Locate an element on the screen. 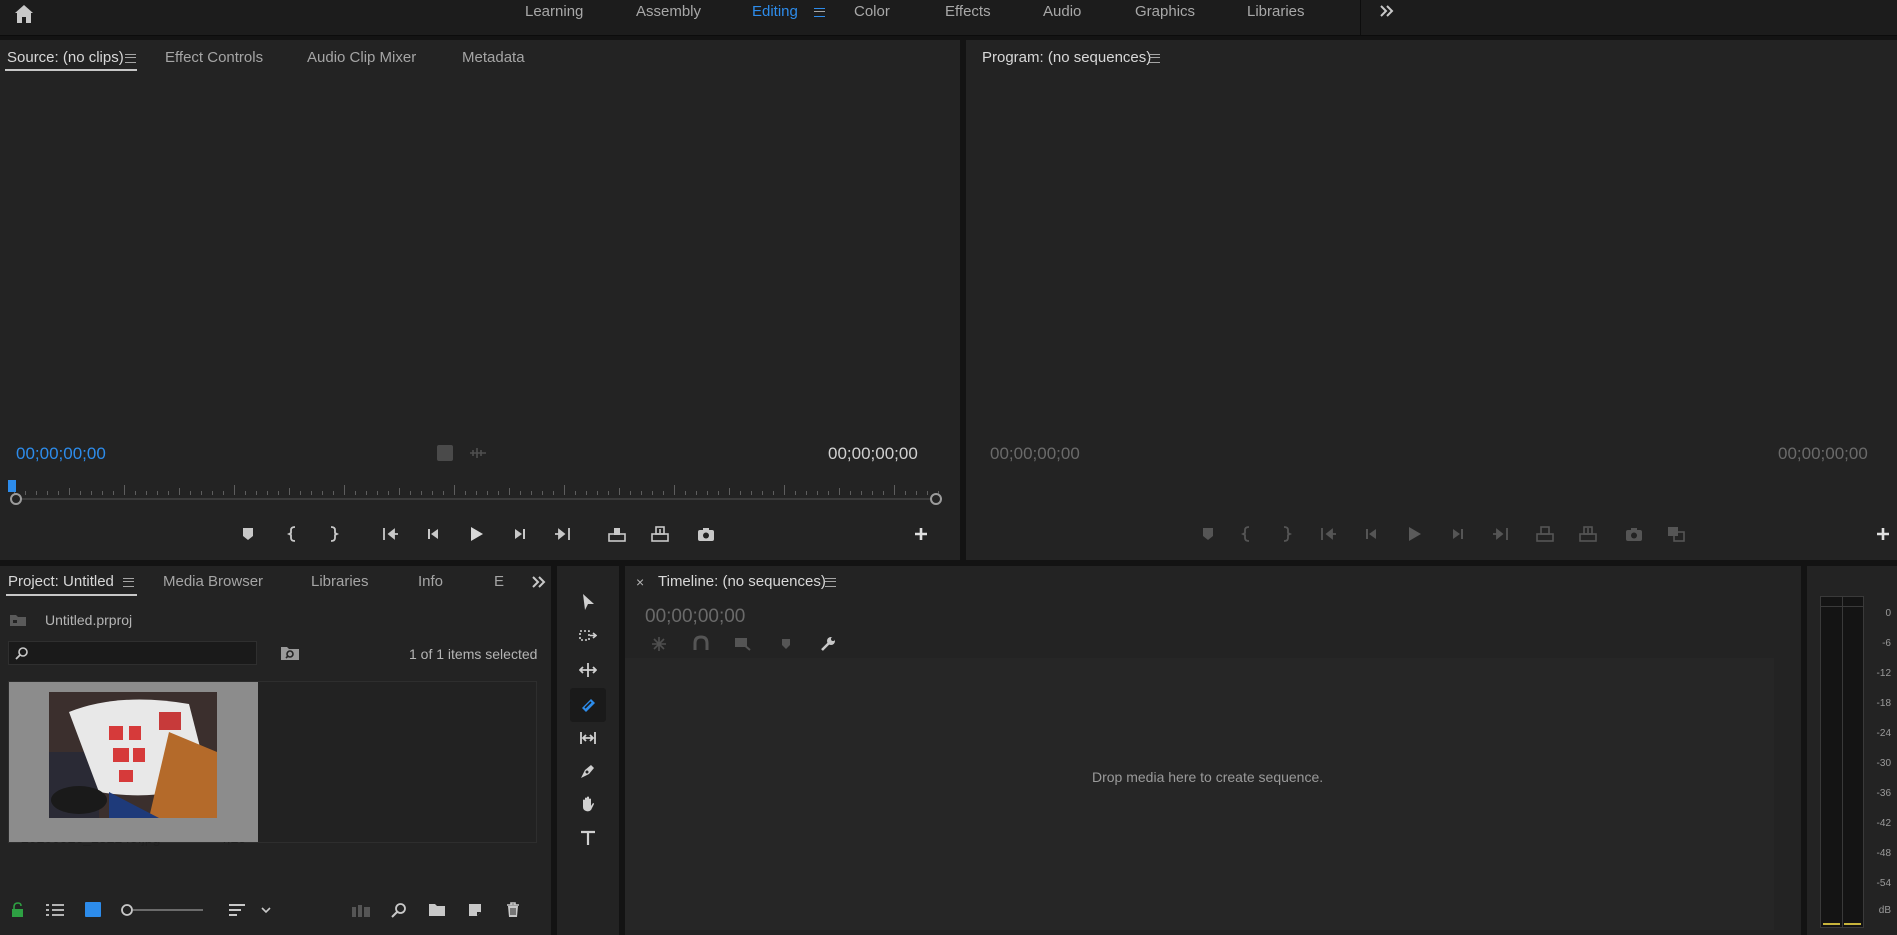 The image size is (1897, 935). more-panels-icon is located at coordinates (539, 582).